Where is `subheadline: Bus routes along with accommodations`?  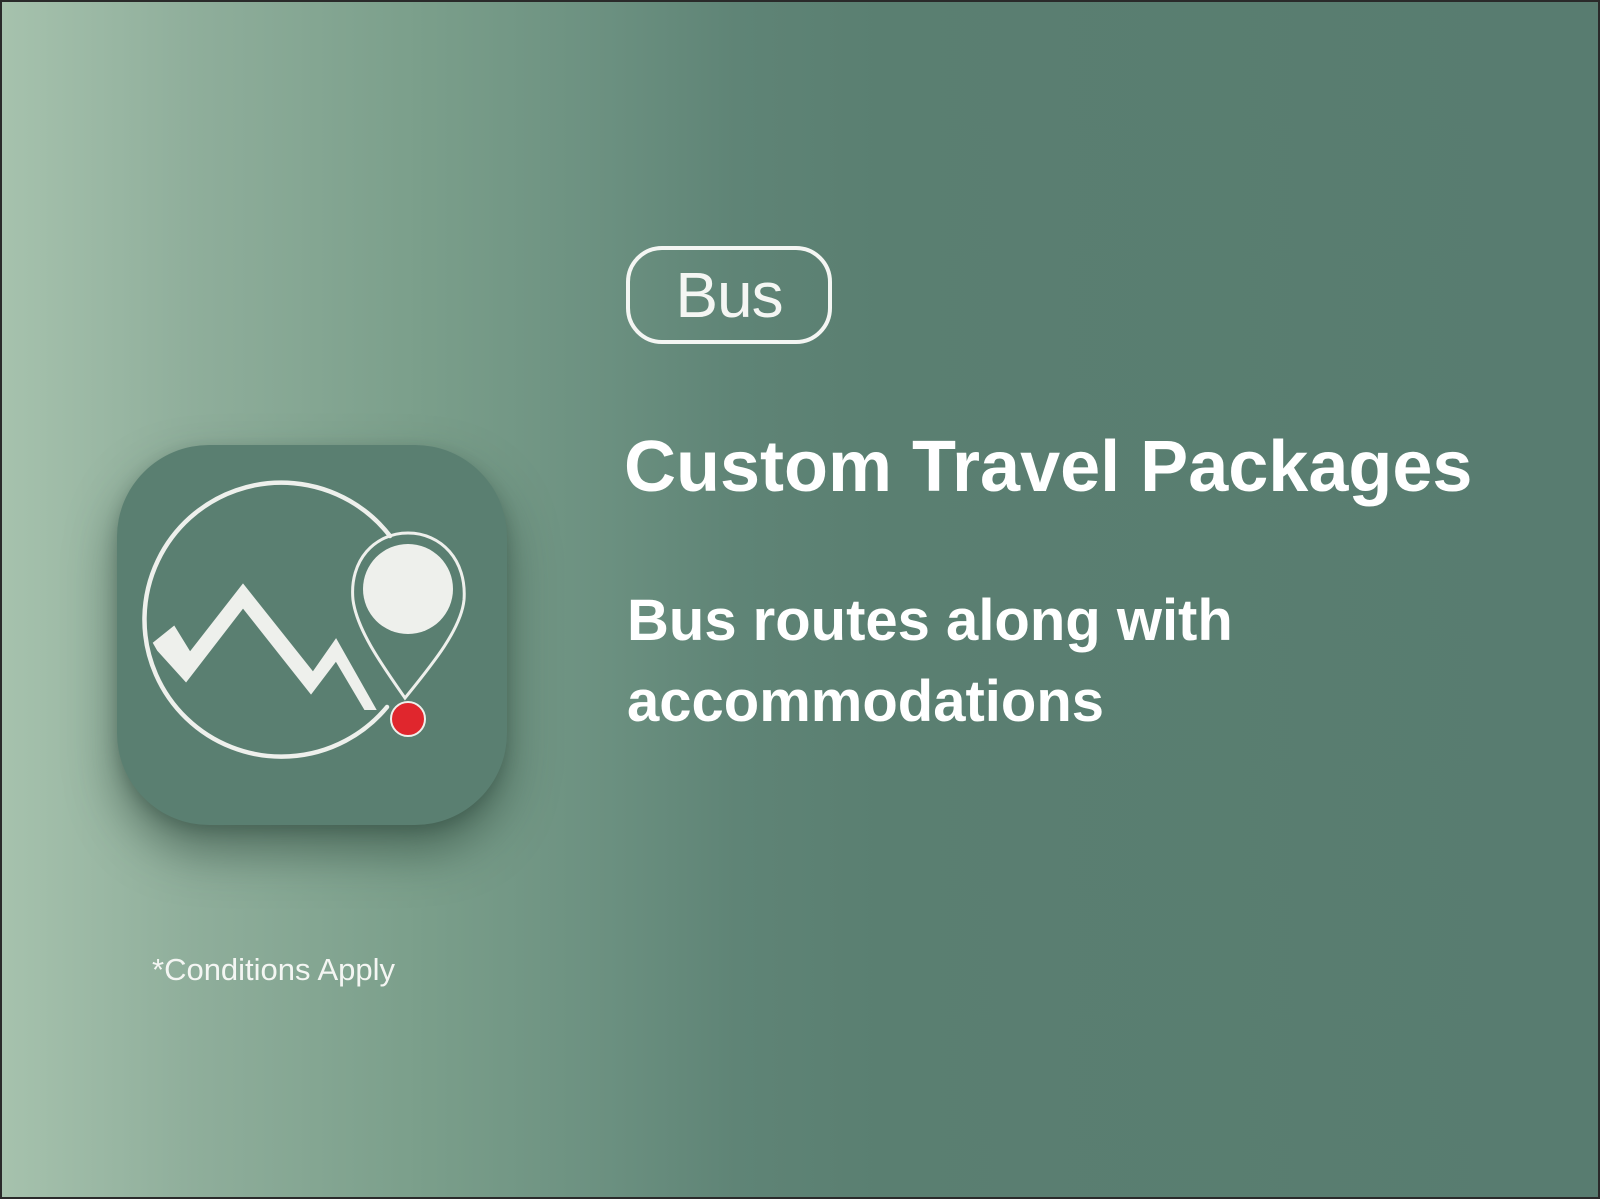 subheadline: Bus routes along with accommodations is located at coordinates (930, 661).